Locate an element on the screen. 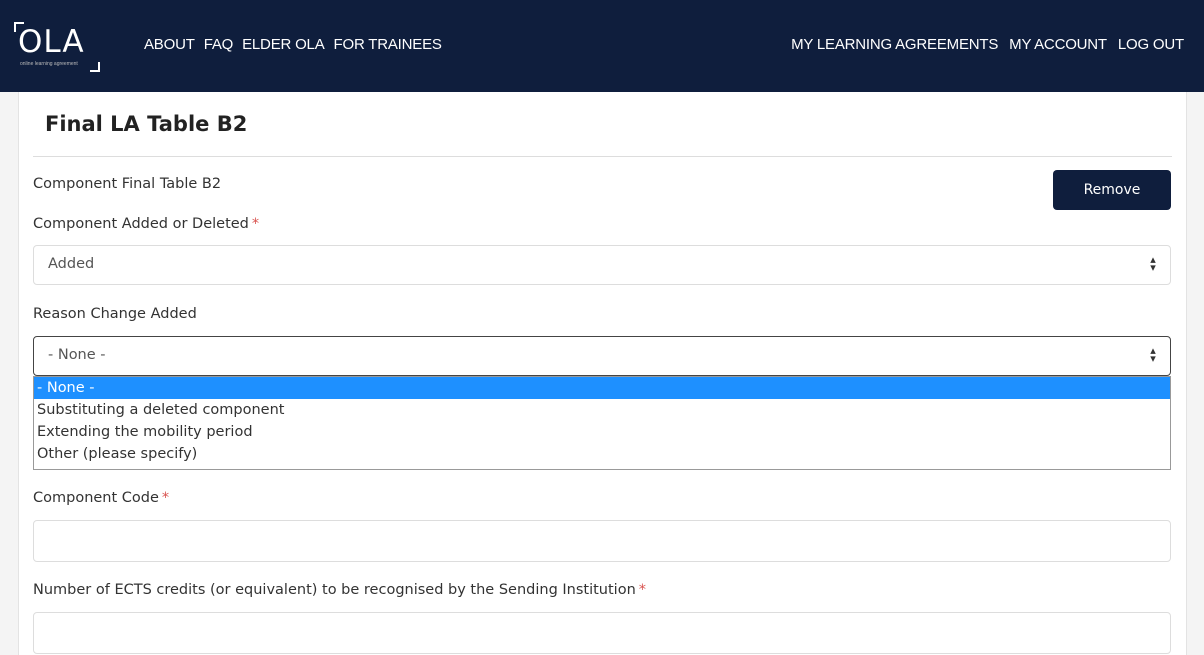  added-deleted-select: Added ▴ ▾ is located at coordinates (602, 265).